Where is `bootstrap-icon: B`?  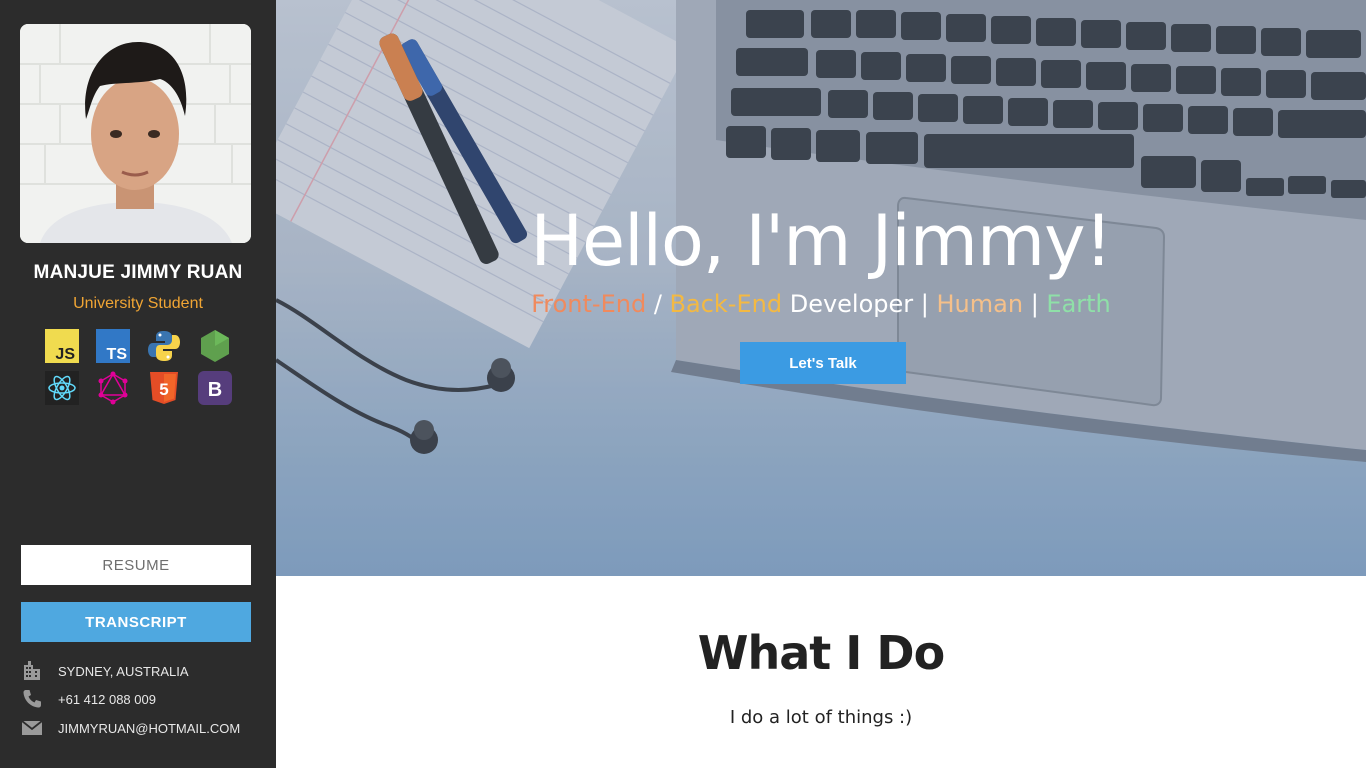 bootstrap-icon: B is located at coordinates (214, 388).